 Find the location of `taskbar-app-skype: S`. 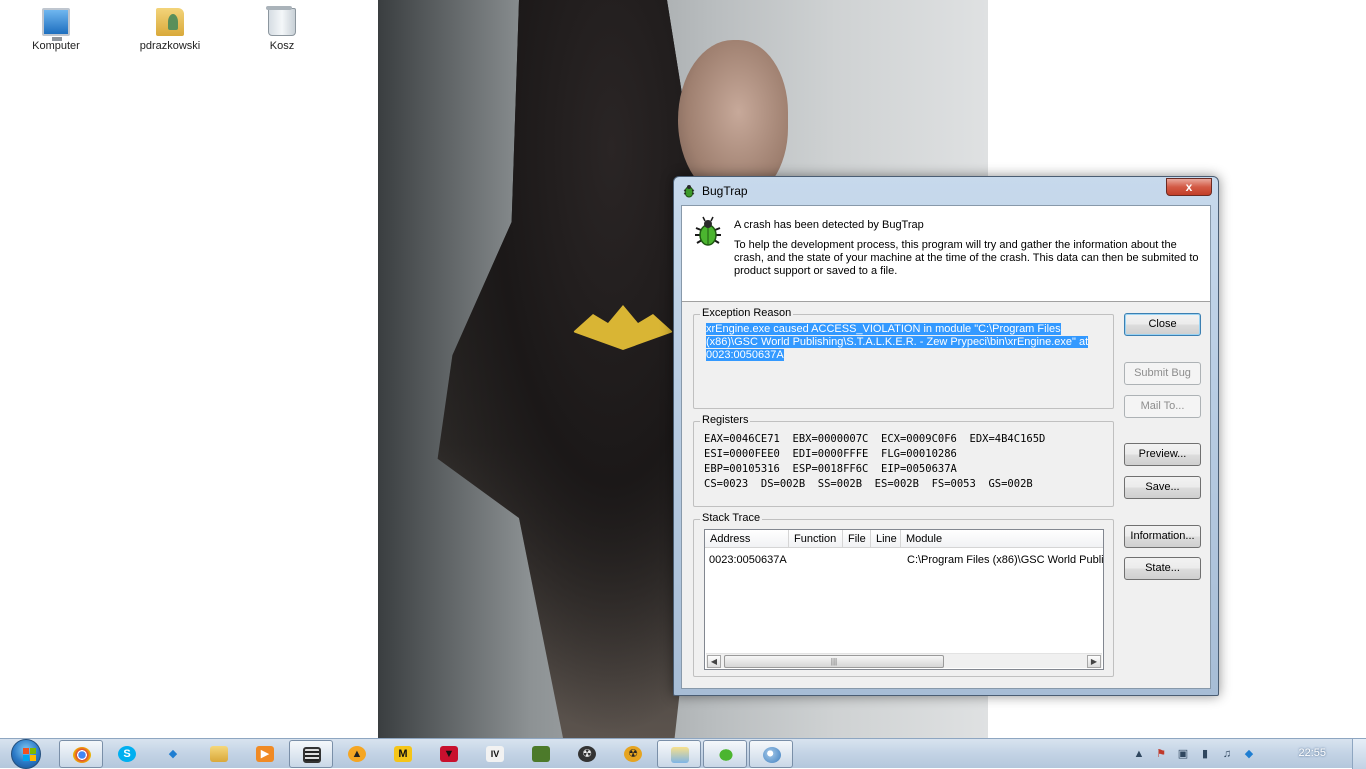

taskbar-app-skype: S is located at coordinates (127, 754).